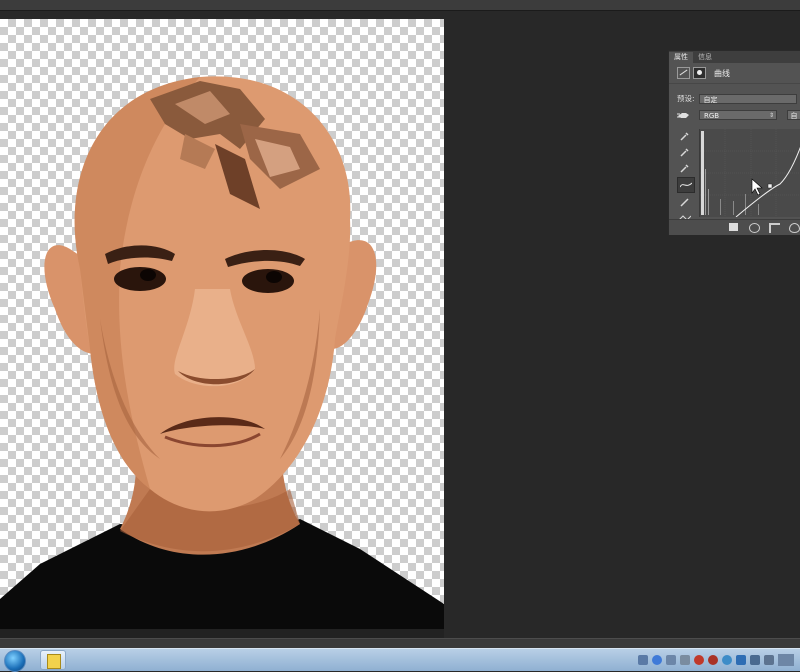  Describe the element at coordinates (741, 660) in the screenshot. I see `tray-shield-icon` at that location.